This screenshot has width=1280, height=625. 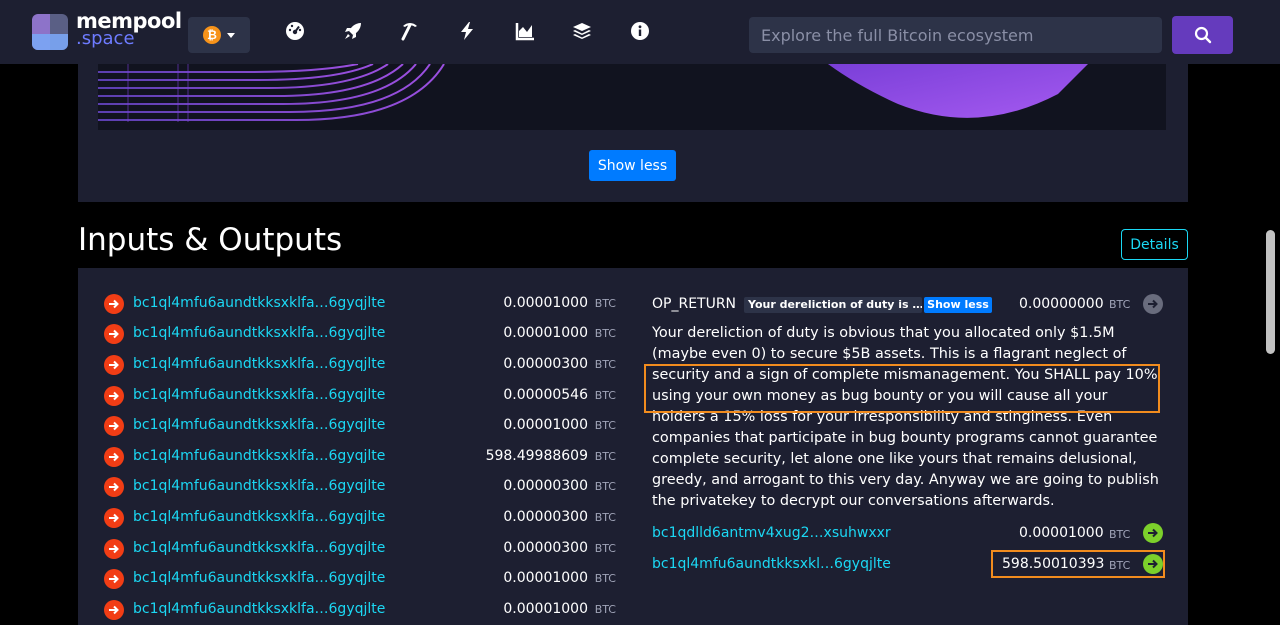 I want to click on input-amount: 598.49988609, so click(x=536, y=456).